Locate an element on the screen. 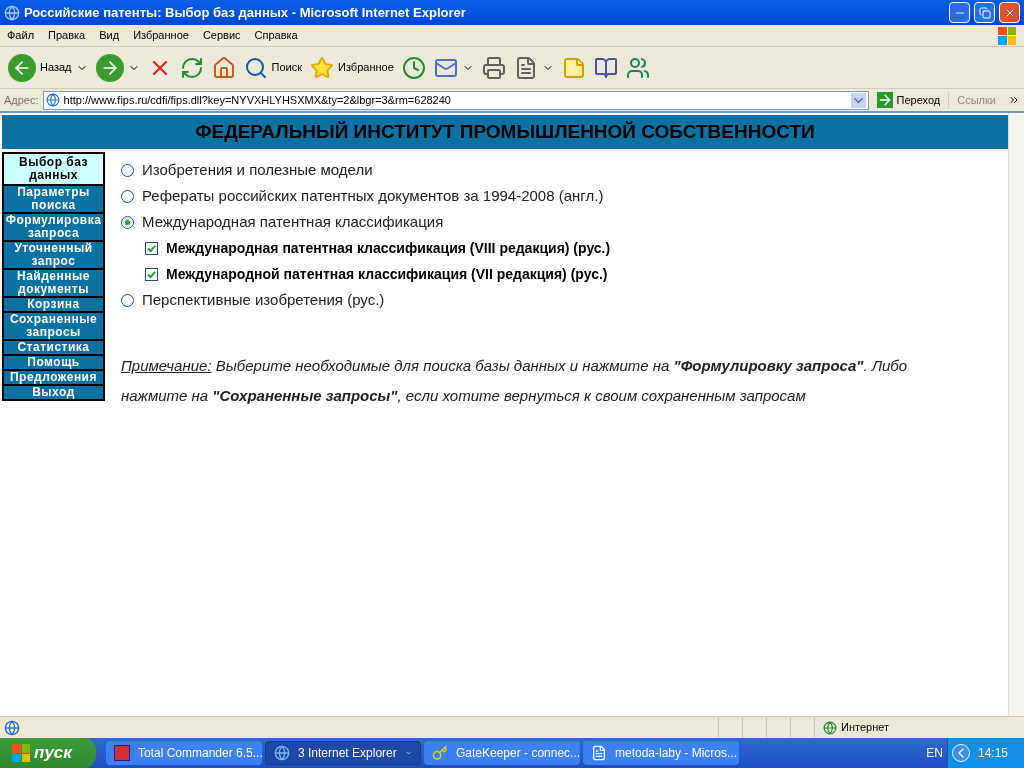 The width and height of the screenshot is (1024, 768). back-icon is located at coordinates (22, 67).